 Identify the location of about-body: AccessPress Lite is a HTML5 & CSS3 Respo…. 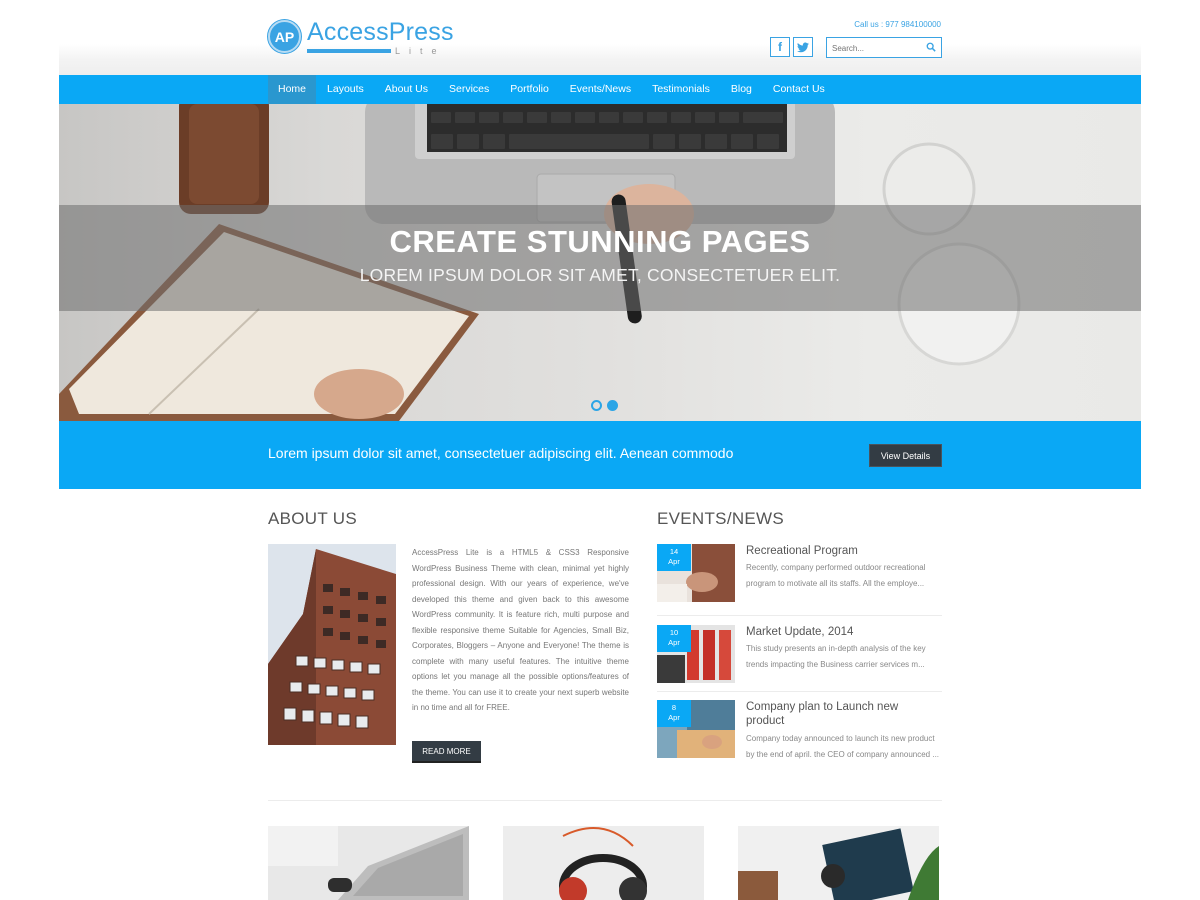
(520, 630).